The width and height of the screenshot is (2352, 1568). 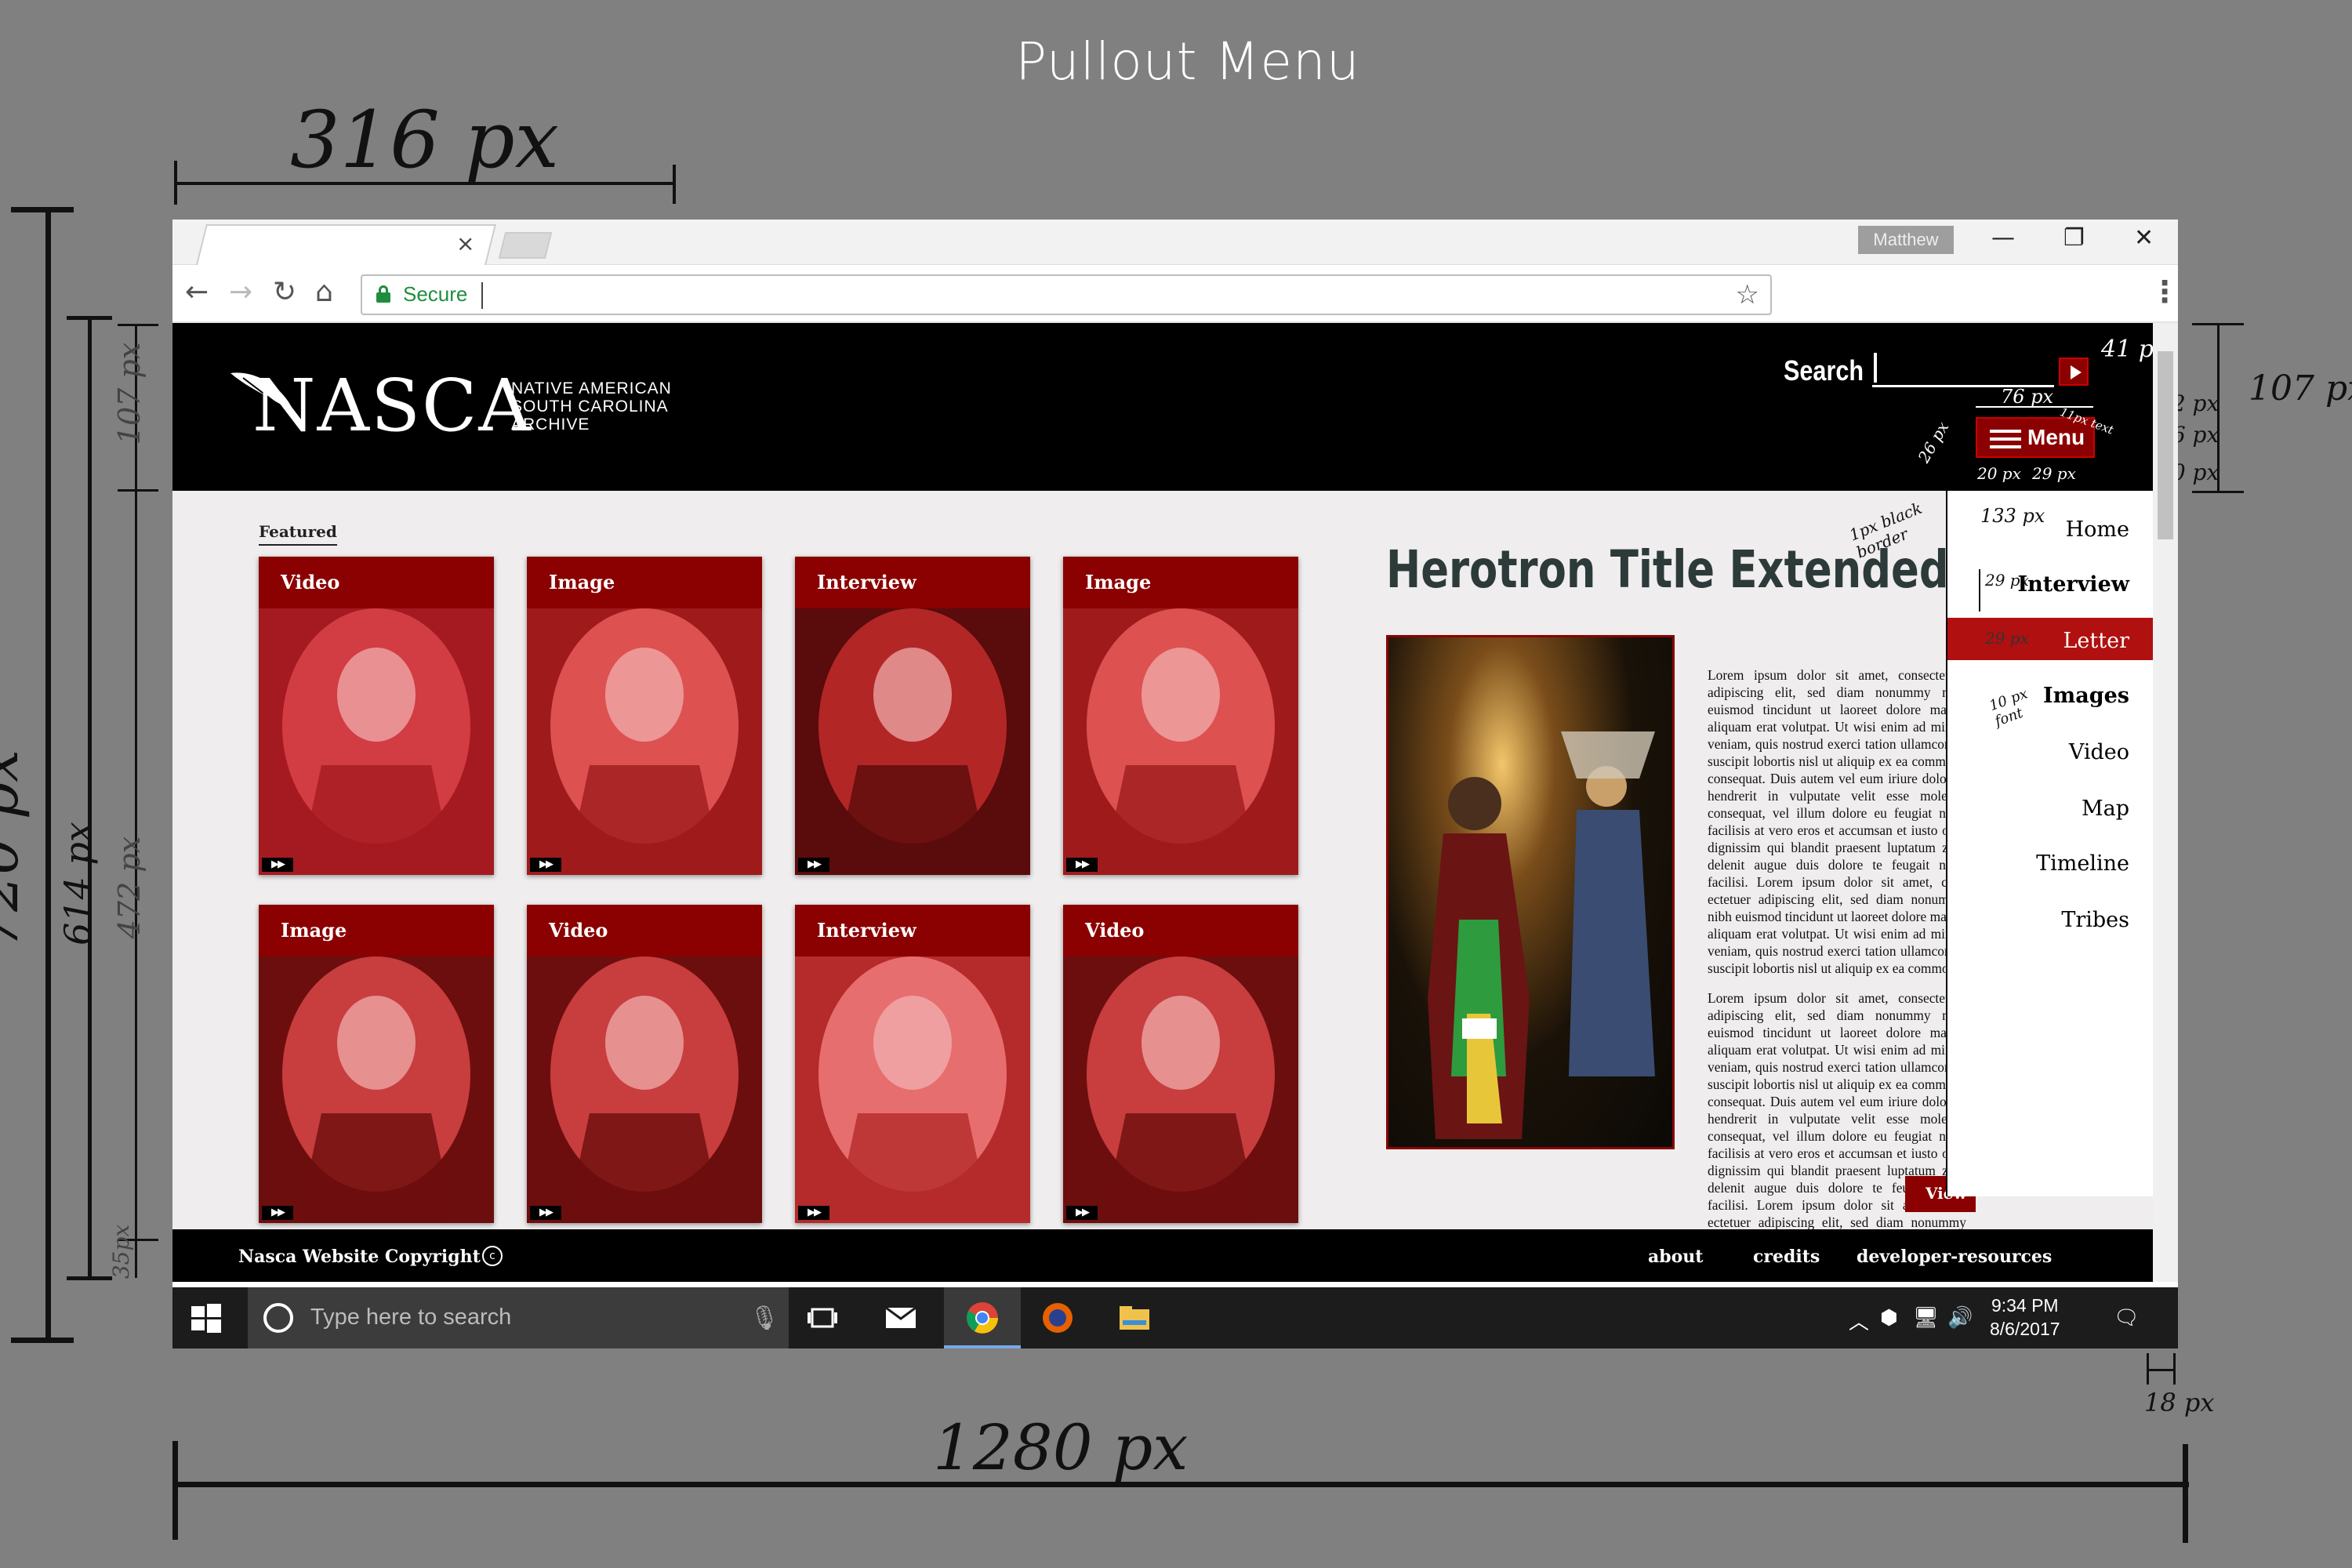 What do you see at coordinates (2056, 437) in the screenshot?
I see `menu-button-label: Menu` at bounding box center [2056, 437].